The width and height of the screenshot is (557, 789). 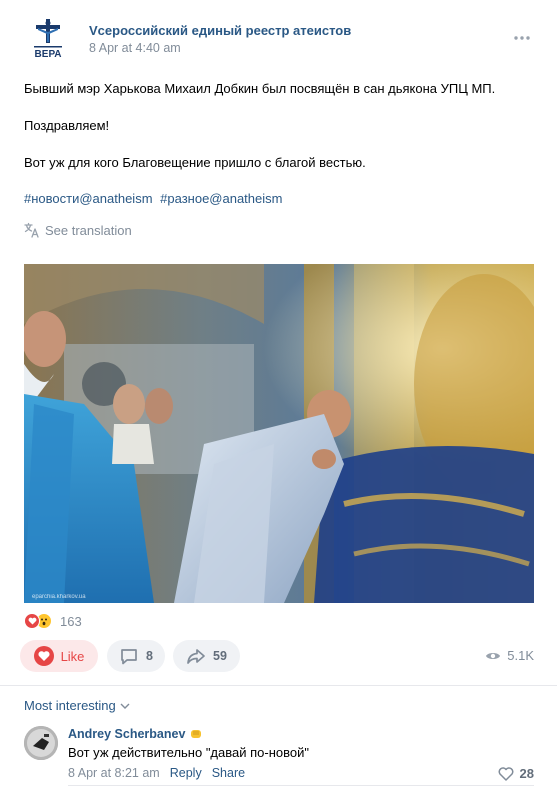 I want to click on comment-date: 8 Apr at 8:21 am, so click(x=114, y=773).